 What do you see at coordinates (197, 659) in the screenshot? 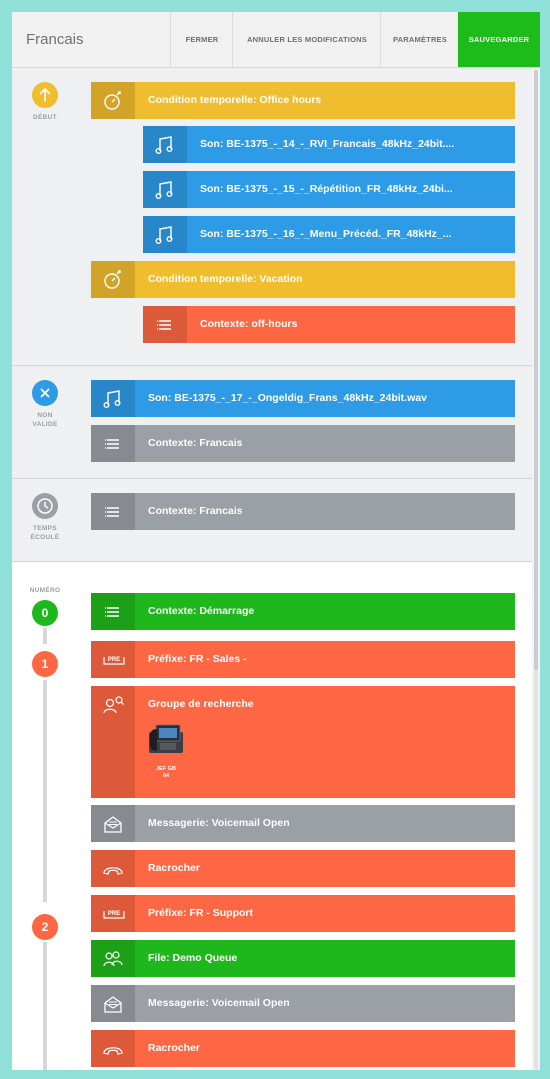
I see `row-label: Préfixe: FR - Sales -` at bounding box center [197, 659].